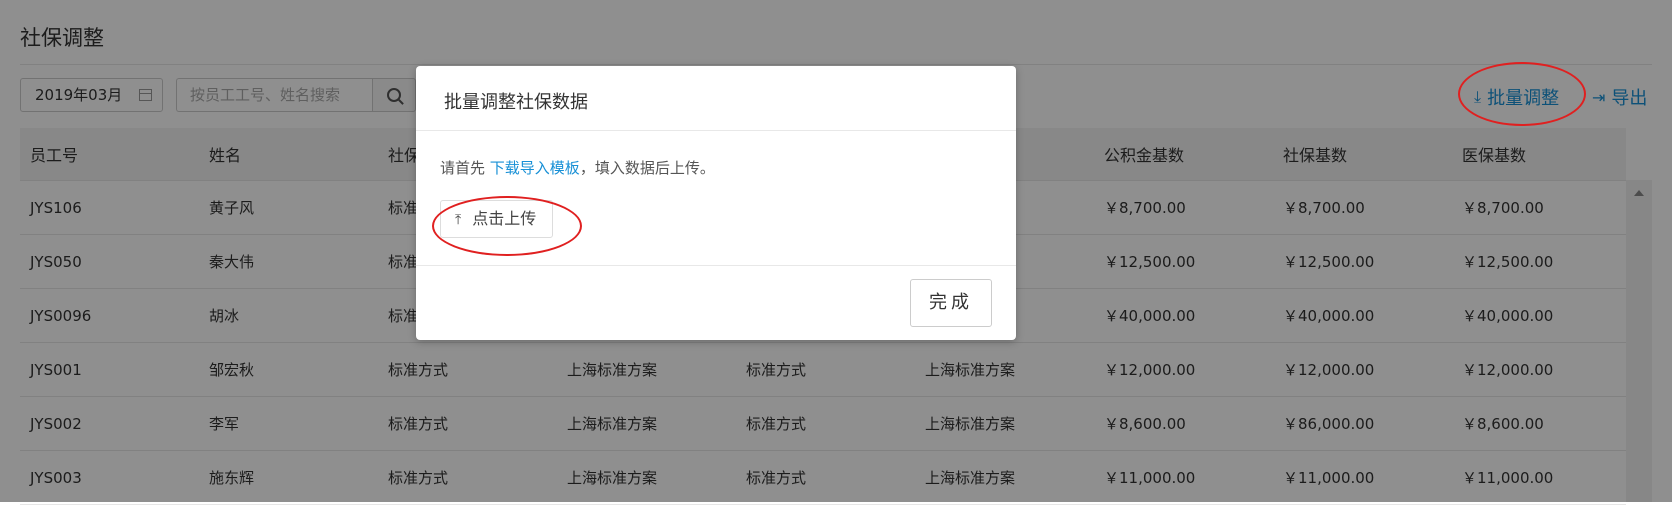  I want to click on modal-footer: 完成, so click(716, 303).